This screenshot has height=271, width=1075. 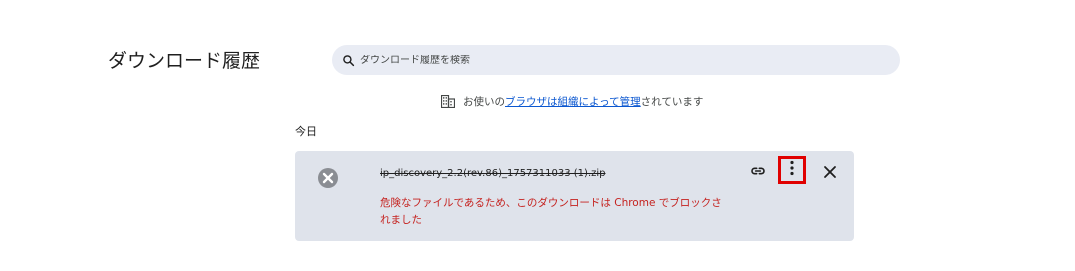 I want to click on search-box, so click(x=616, y=60).